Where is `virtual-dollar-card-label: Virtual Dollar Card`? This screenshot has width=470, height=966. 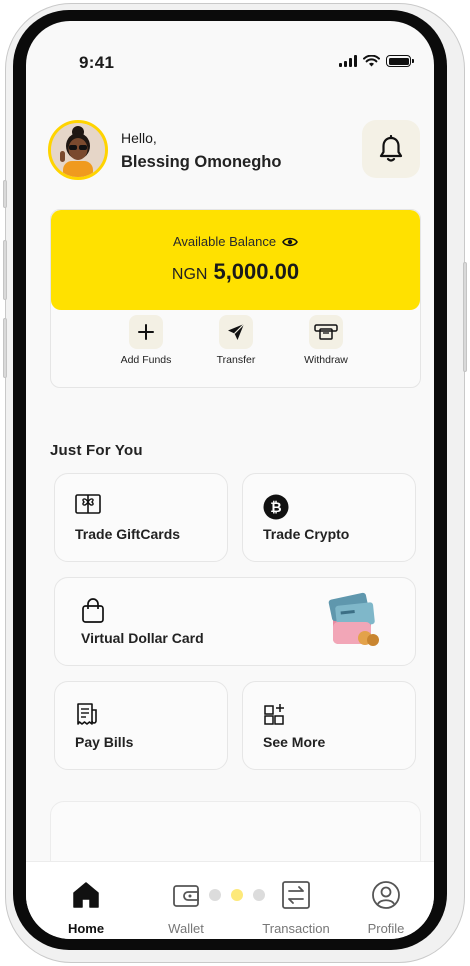 virtual-dollar-card-label: Virtual Dollar Card is located at coordinates (142, 638).